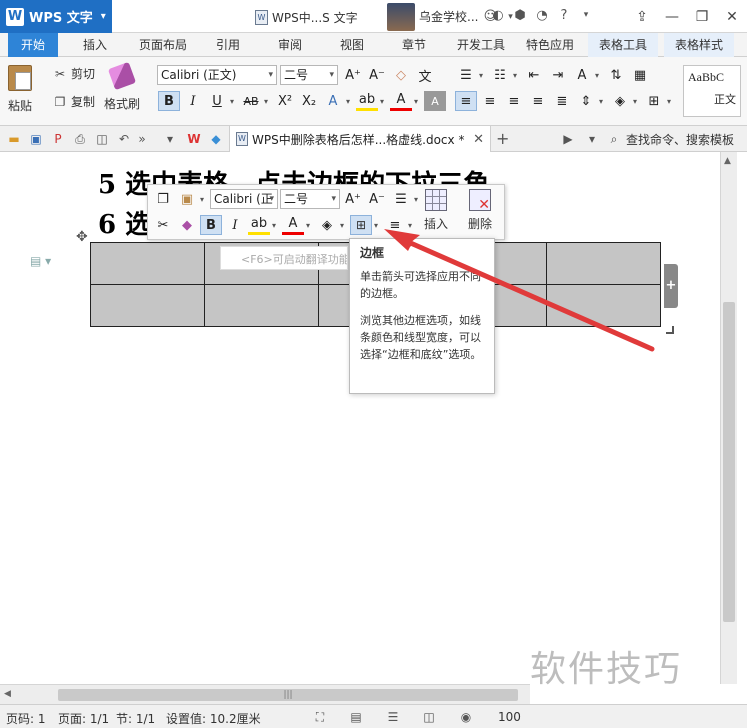  Describe the element at coordinates (520, 15) in the screenshot. I see `cube-icon: ⬢` at that location.